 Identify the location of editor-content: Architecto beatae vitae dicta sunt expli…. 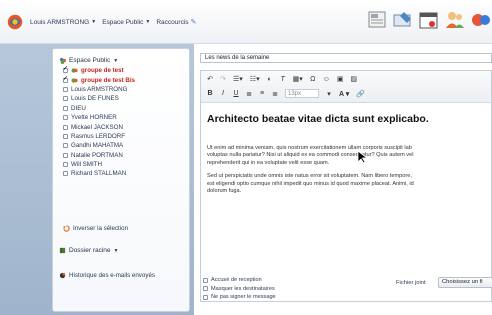
(347, 154).